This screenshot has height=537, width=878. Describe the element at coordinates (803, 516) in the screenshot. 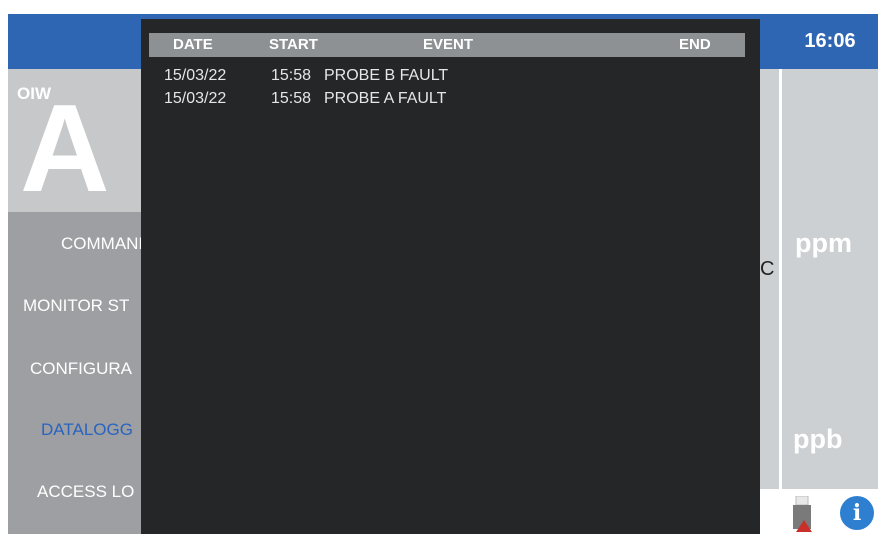

I see `usb-drive-icon` at that location.